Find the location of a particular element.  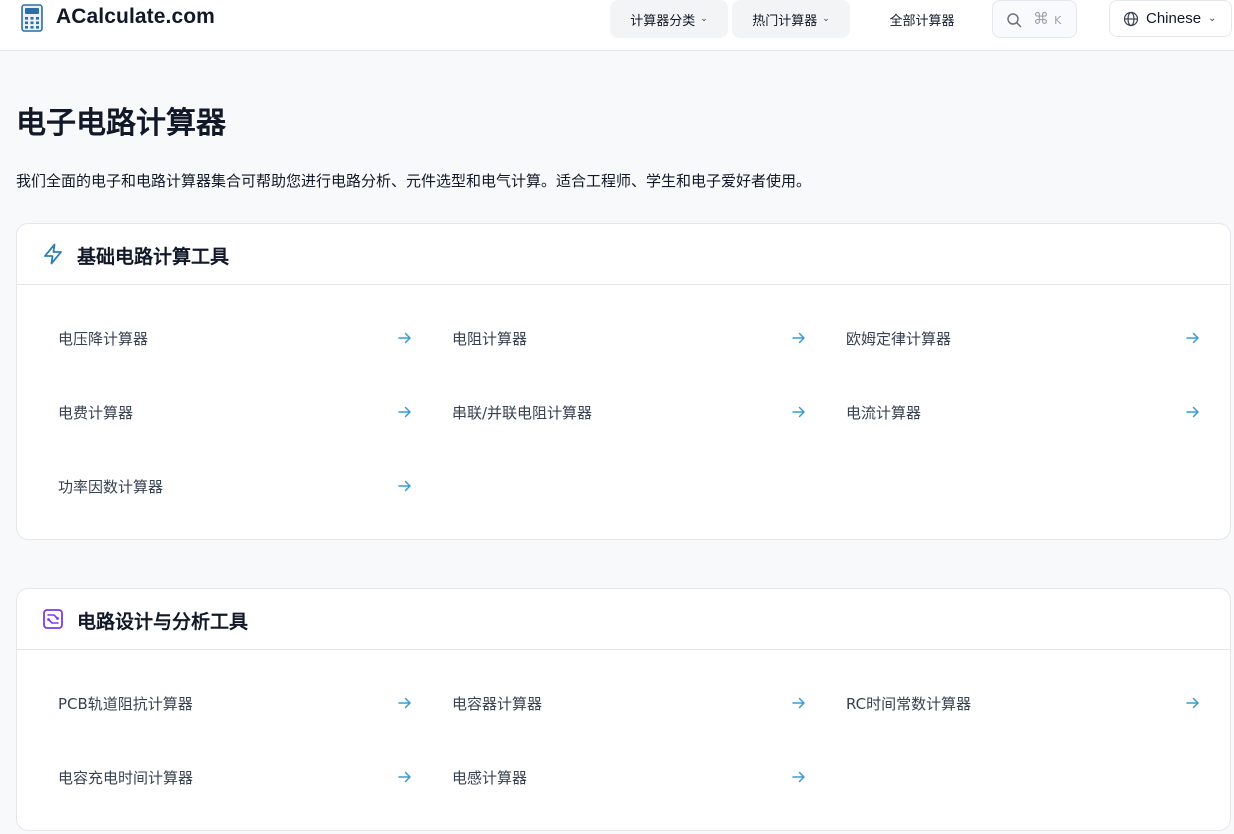

calculator-link-label: 电容器计算器 is located at coordinates (497, 704).